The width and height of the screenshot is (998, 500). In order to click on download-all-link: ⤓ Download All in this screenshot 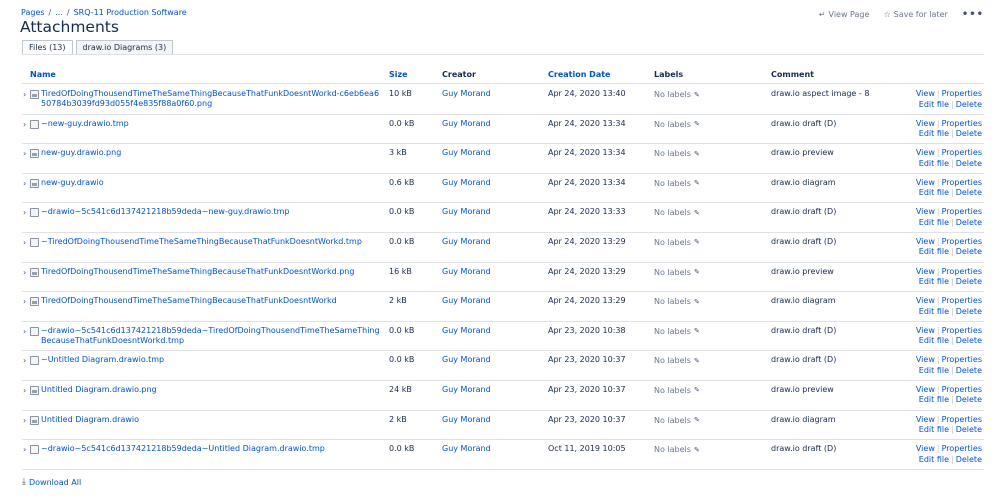, I will do `click(51, 482)`.